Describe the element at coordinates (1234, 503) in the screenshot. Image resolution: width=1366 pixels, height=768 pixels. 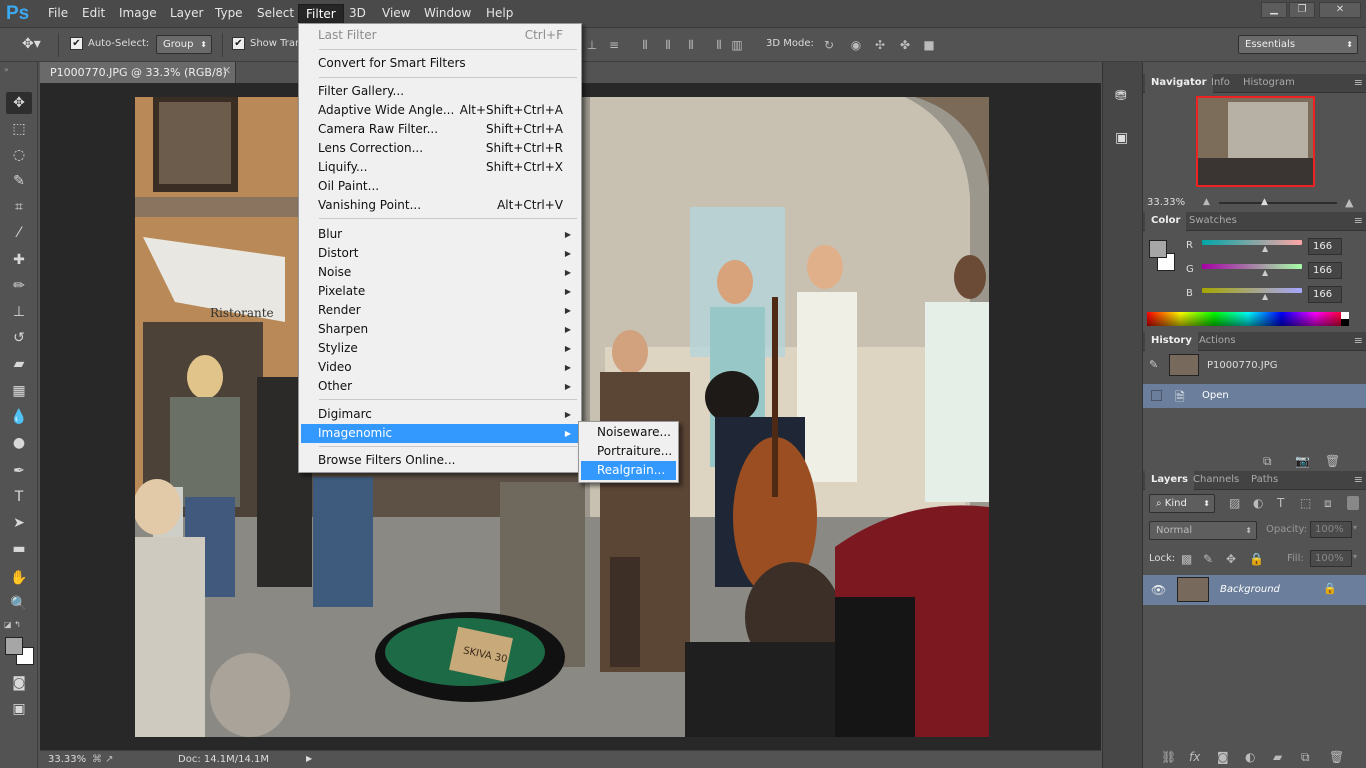
I see `filter-pixel-icon: ▨` at that location.